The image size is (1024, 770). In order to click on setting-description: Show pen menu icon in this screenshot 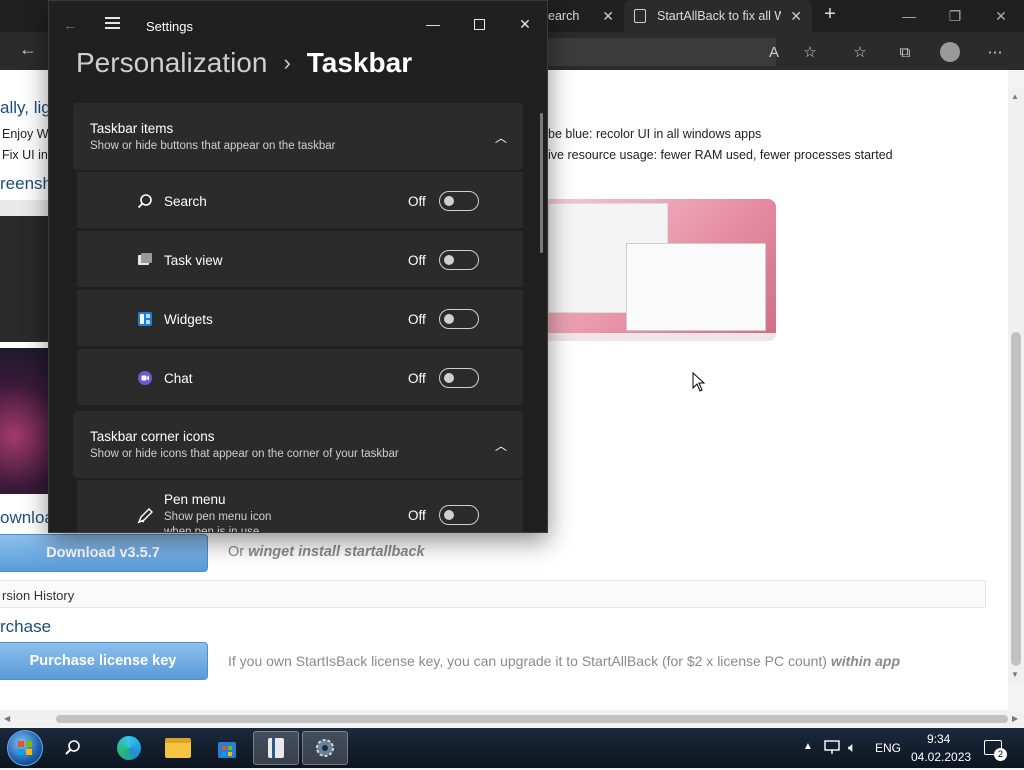, I will do `click(218, 517)`.